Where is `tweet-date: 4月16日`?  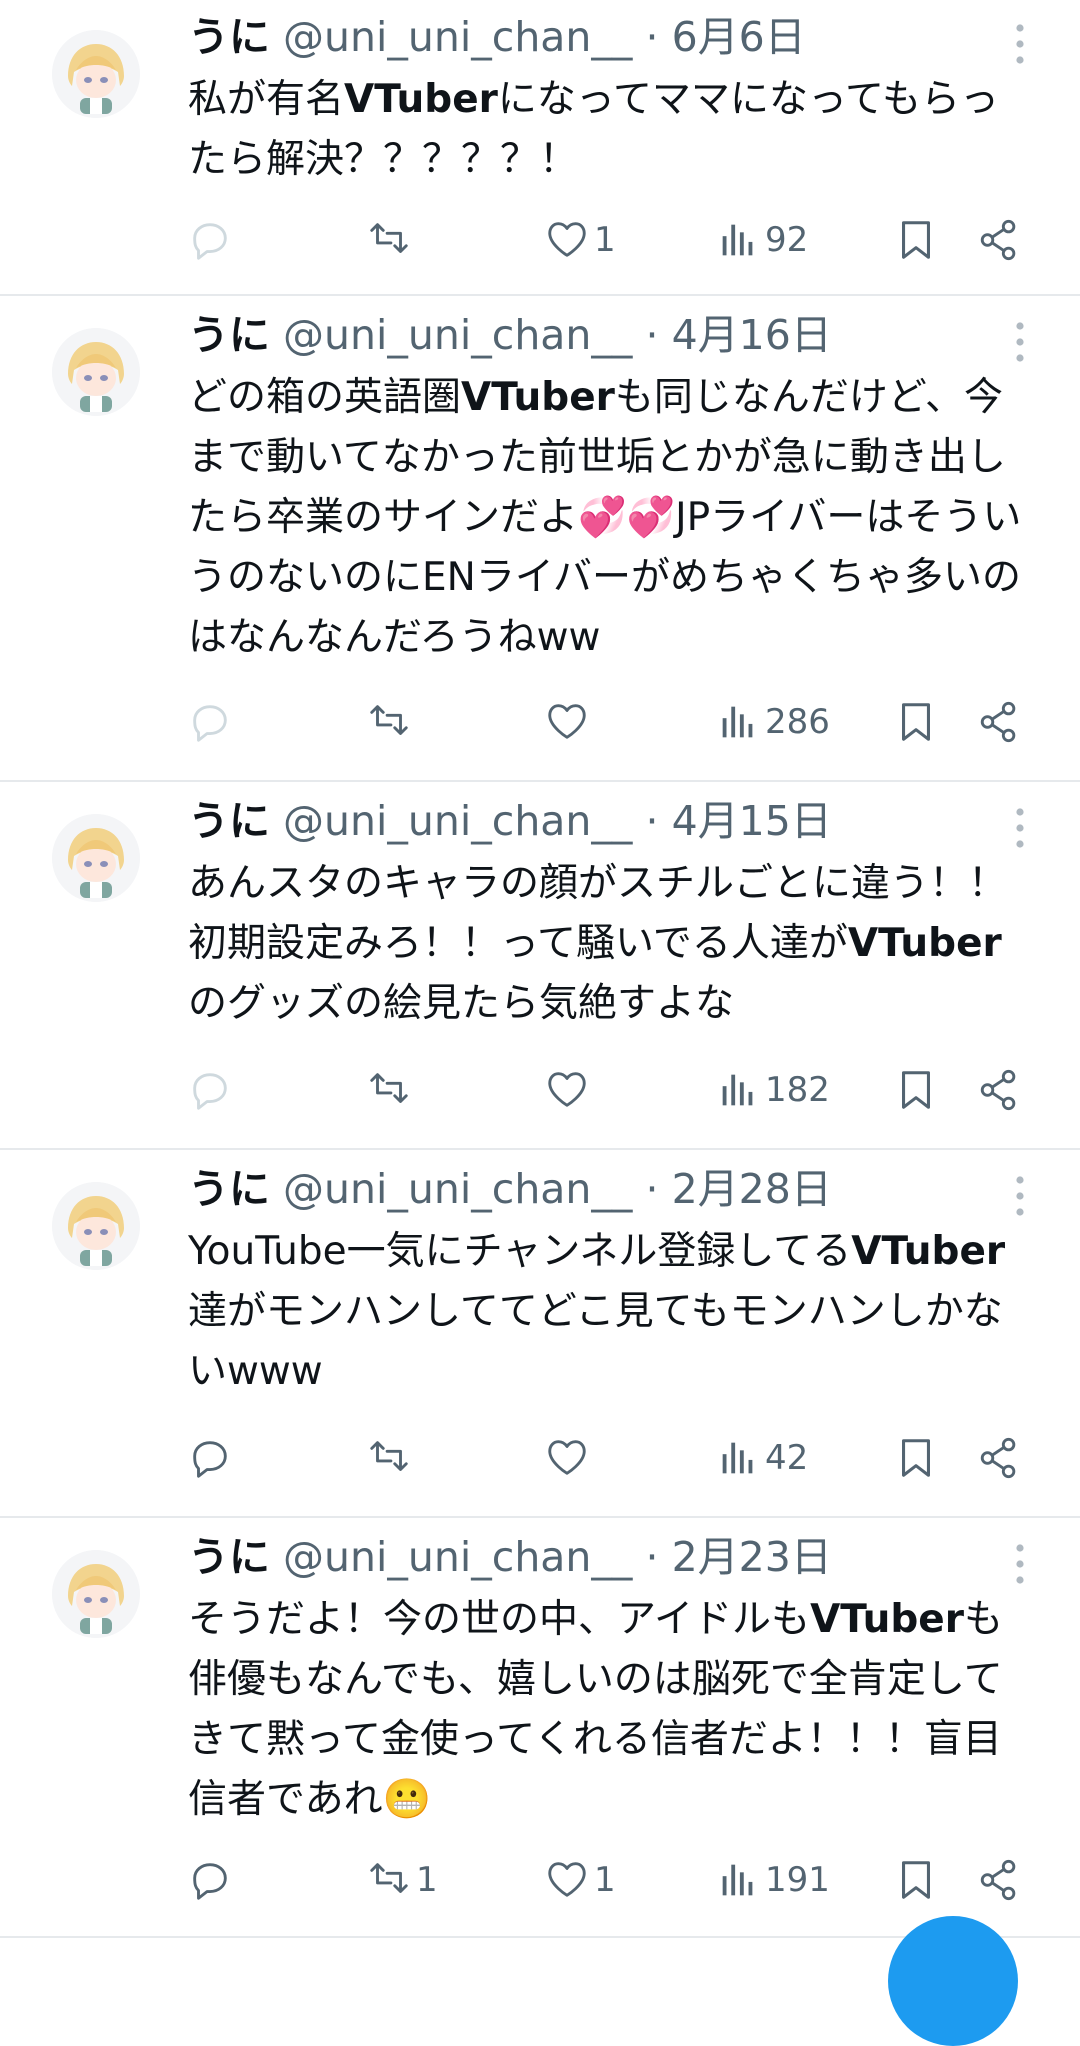
tweet-date: 4月16日 is located at coordinates (752, 335).